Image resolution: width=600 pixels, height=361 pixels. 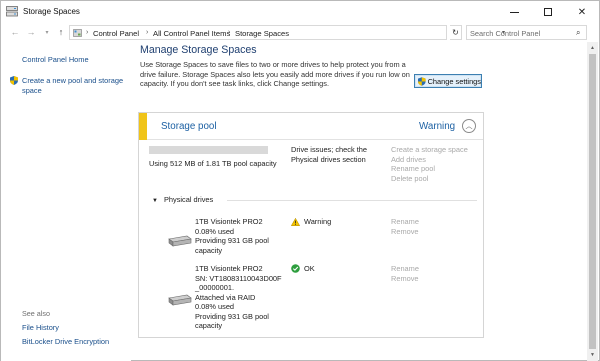 I want to click on maximize-icon, so click(x=548, y=12).